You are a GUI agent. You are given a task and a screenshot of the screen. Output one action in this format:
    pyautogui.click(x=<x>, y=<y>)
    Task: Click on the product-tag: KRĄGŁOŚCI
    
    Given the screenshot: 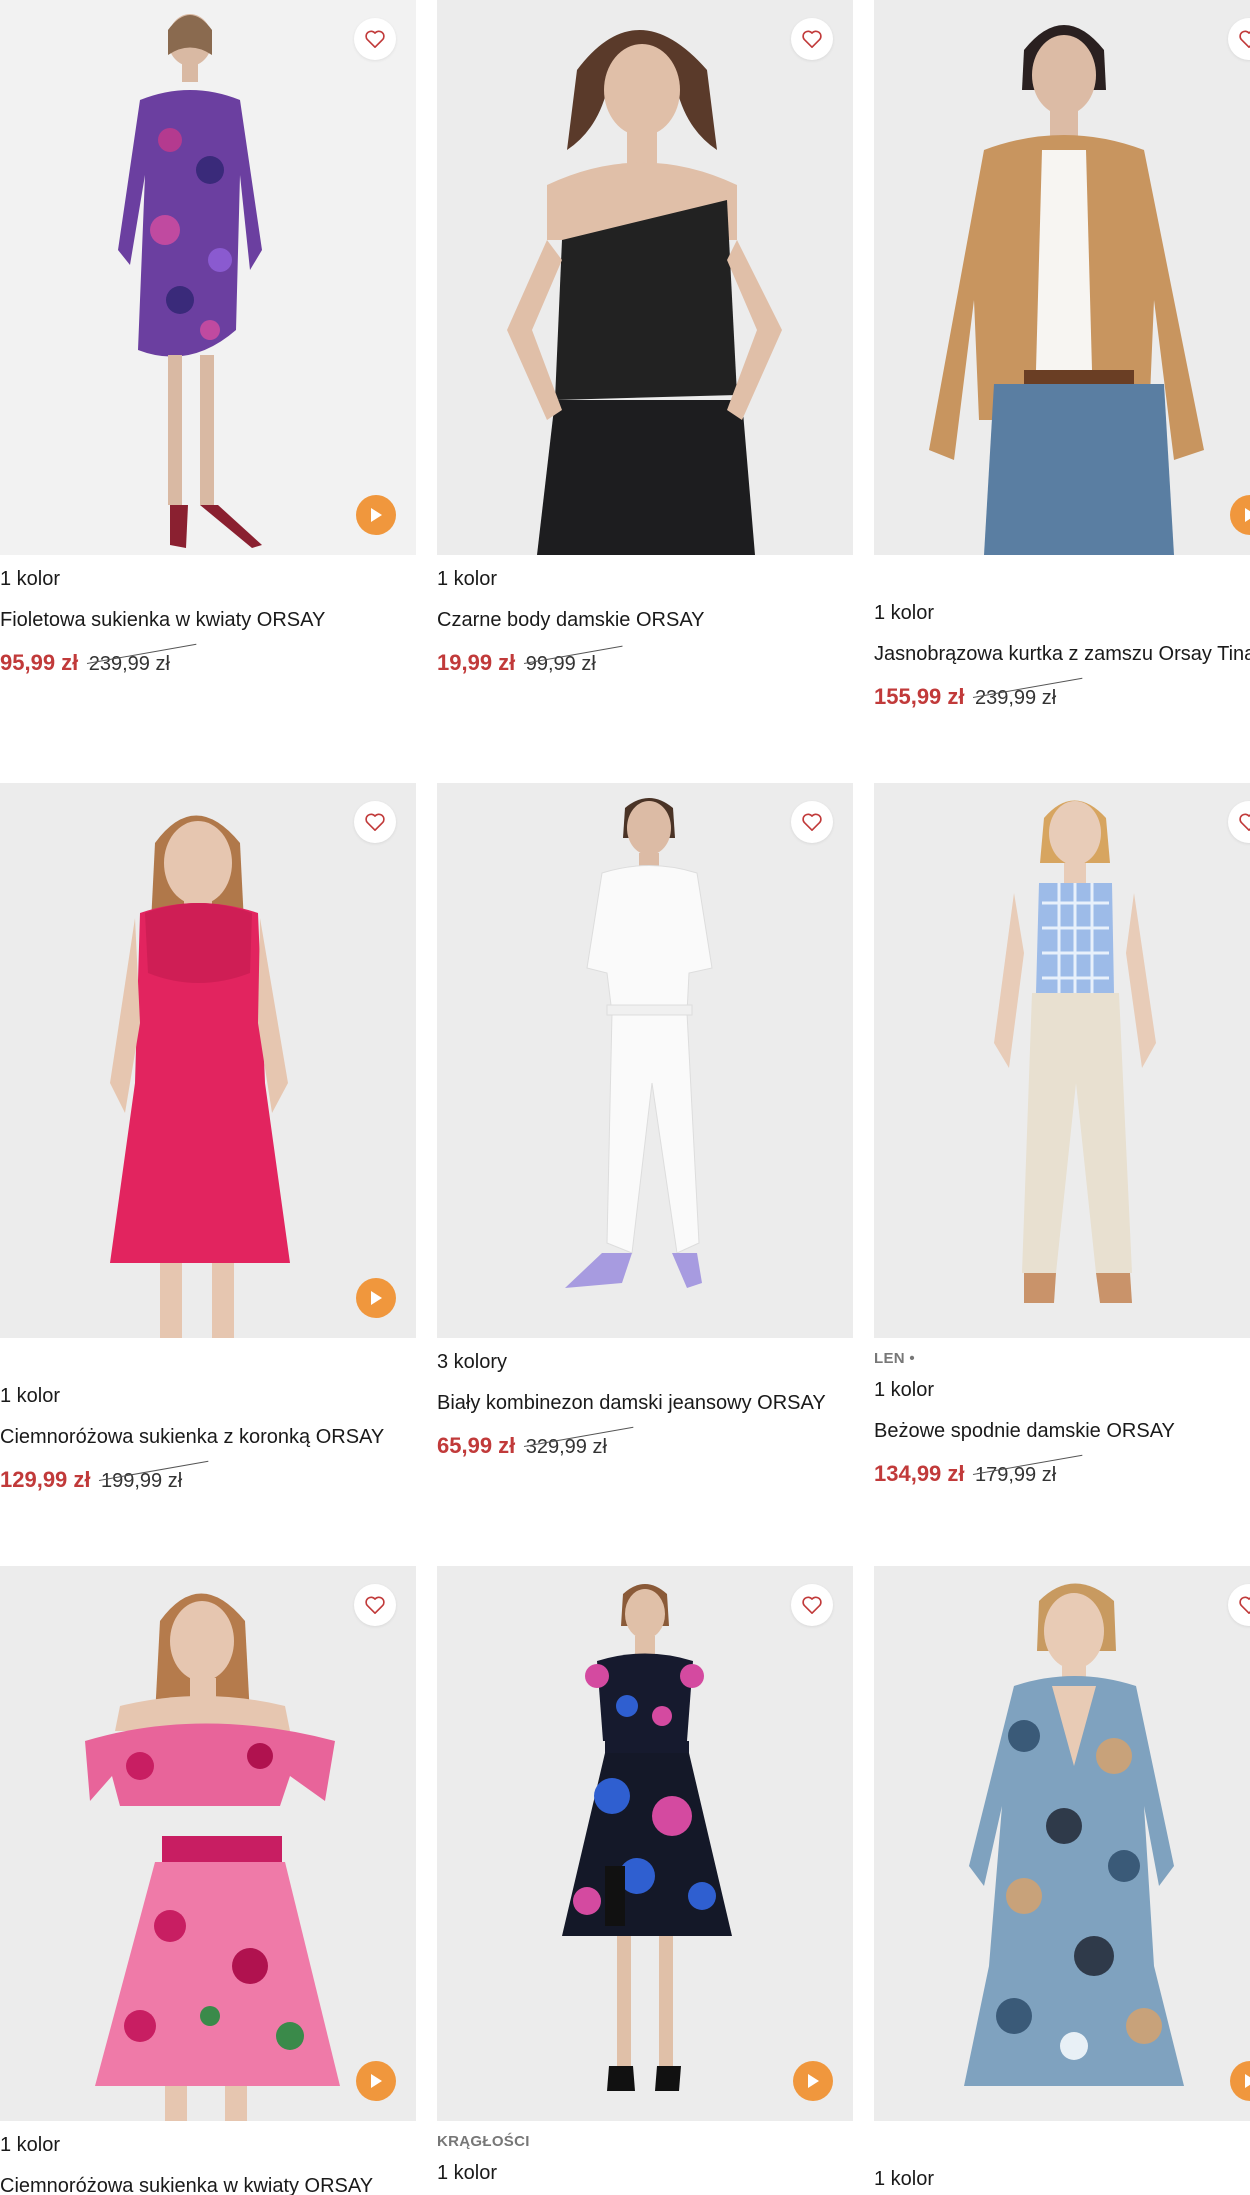 What is the action you would take?
    pyautogui.click(x=483, y=2141)
    